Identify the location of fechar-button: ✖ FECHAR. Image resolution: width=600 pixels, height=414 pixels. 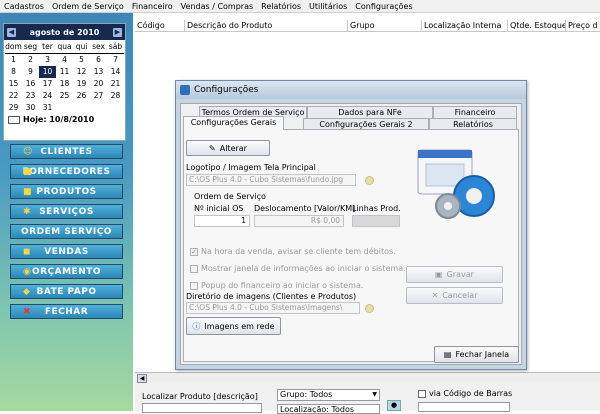
(66, 311).